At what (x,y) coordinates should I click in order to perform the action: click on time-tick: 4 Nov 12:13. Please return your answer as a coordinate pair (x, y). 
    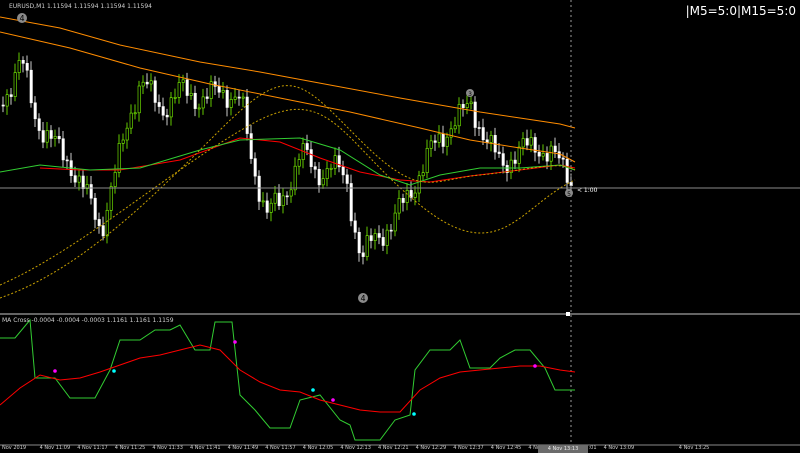
    Looking at the image, I should click on (355, 448).